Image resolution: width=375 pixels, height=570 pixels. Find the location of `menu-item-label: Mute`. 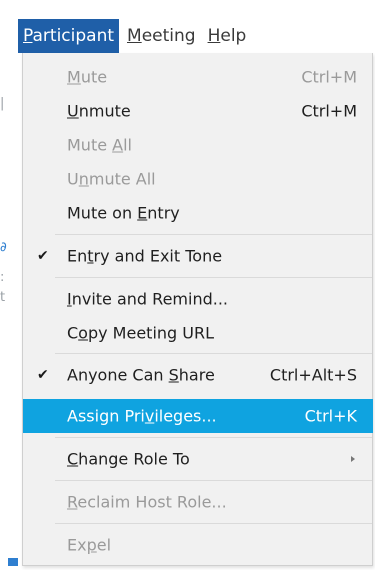

menu-item-label: Mute is located at coordinates (87, 77).